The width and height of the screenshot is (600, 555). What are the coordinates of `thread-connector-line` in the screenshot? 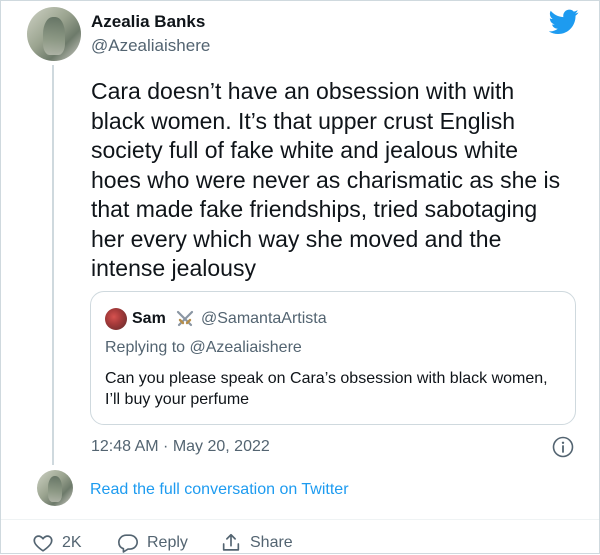 It's located at (53, 265).